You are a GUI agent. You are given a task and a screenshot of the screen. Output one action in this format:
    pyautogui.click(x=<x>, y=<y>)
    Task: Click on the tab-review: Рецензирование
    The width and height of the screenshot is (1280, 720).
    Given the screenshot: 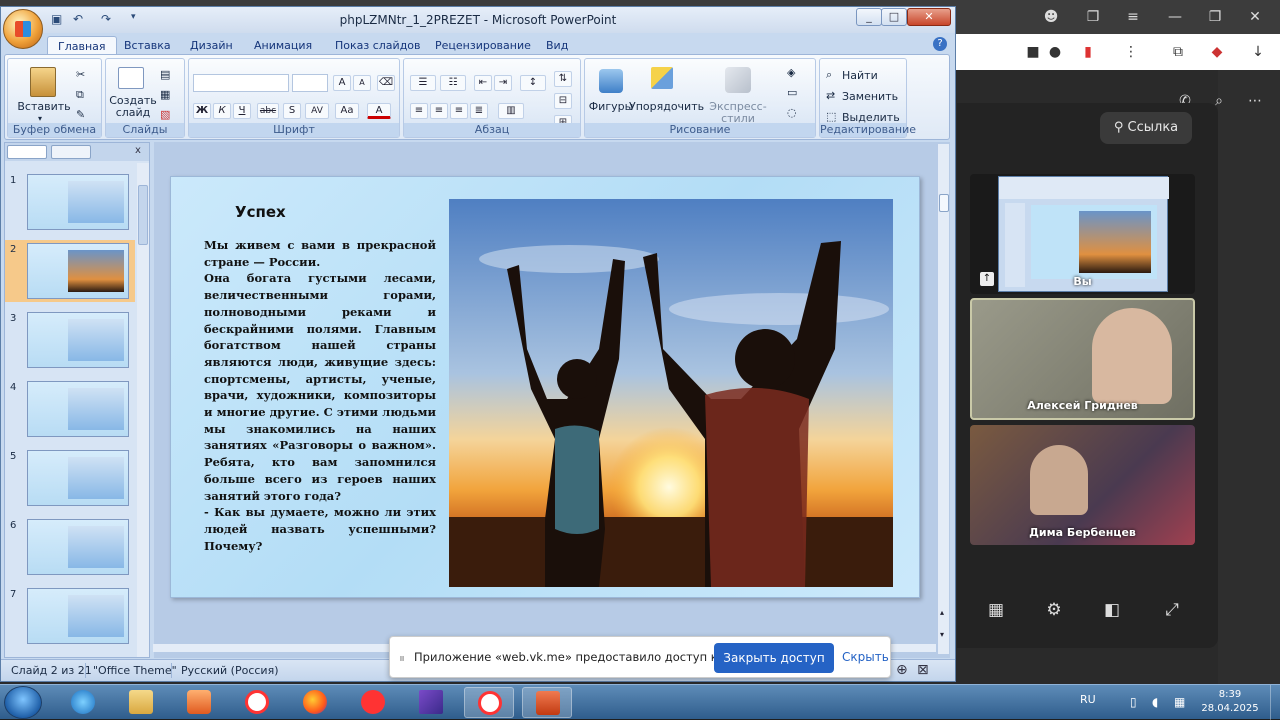 What is the action you would take?
    pyautogui.click(x=483, y=45)
    